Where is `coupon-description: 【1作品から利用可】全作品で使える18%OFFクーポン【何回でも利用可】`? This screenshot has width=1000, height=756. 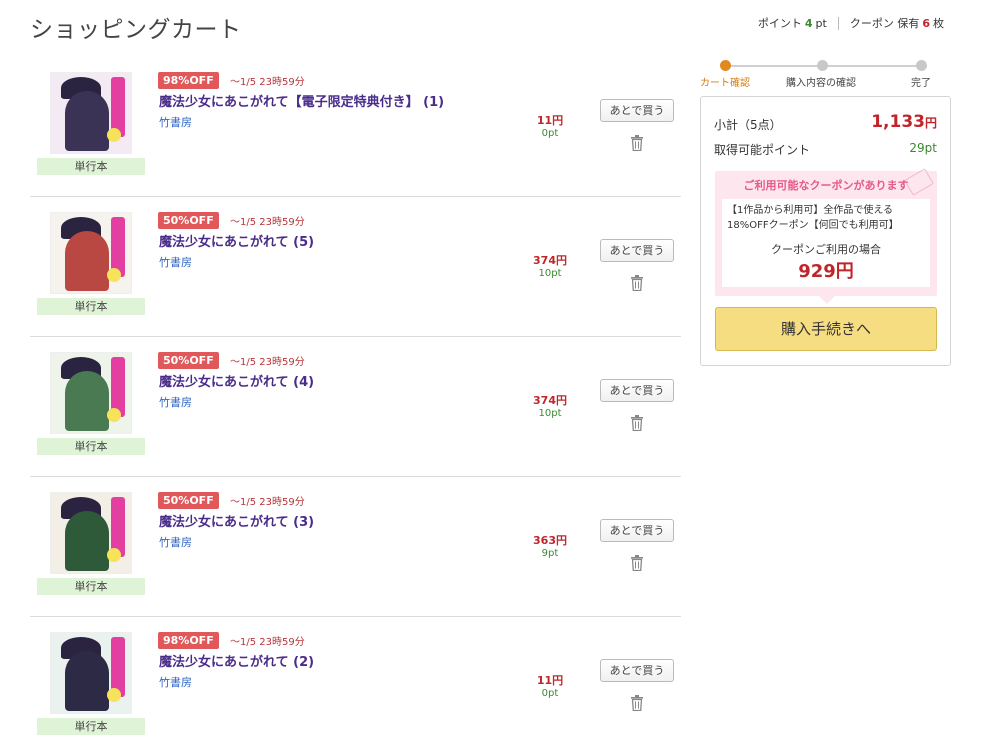 coupon-description: 【1作品から利用可】全作品で使える18%OFFクーポン【何回でも利用可】 is located at coordinates (813, 218).